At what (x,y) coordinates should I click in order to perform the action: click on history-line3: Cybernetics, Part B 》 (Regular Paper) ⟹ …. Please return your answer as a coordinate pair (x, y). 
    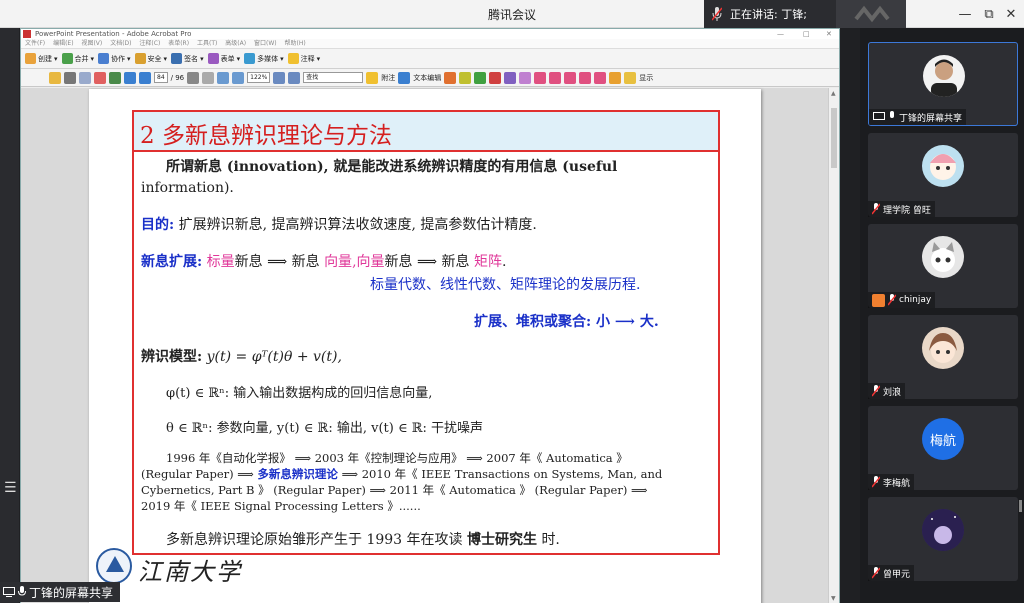
    Looking at the image, I should click on (394, 490).